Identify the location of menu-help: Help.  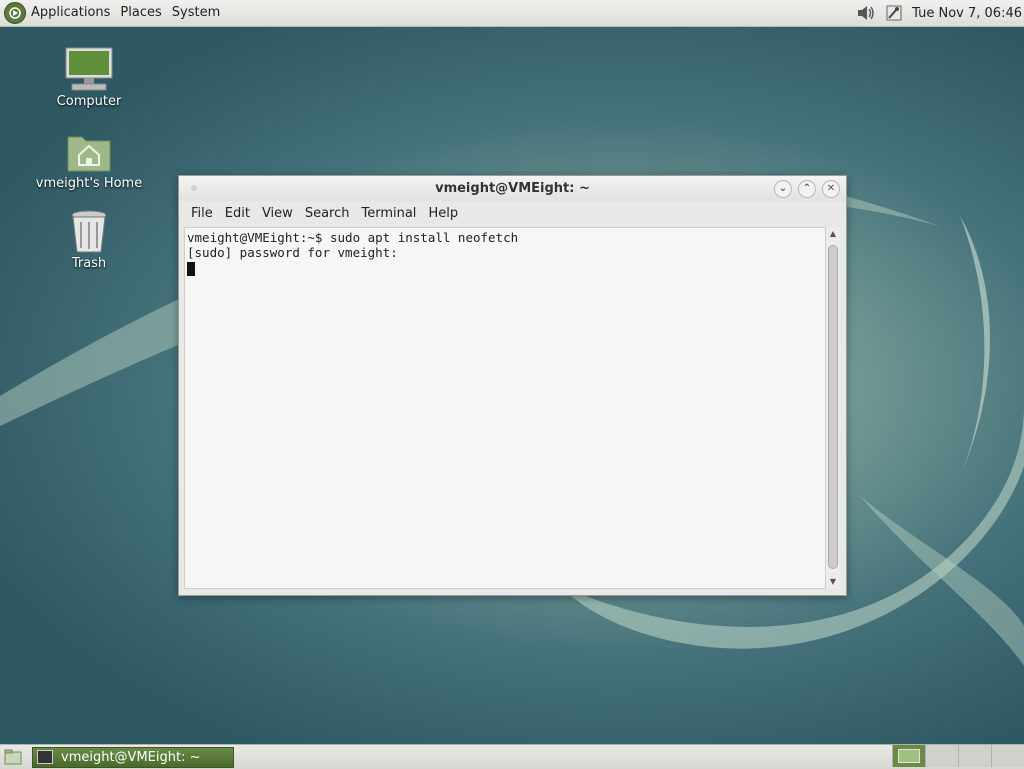
(443, 213).